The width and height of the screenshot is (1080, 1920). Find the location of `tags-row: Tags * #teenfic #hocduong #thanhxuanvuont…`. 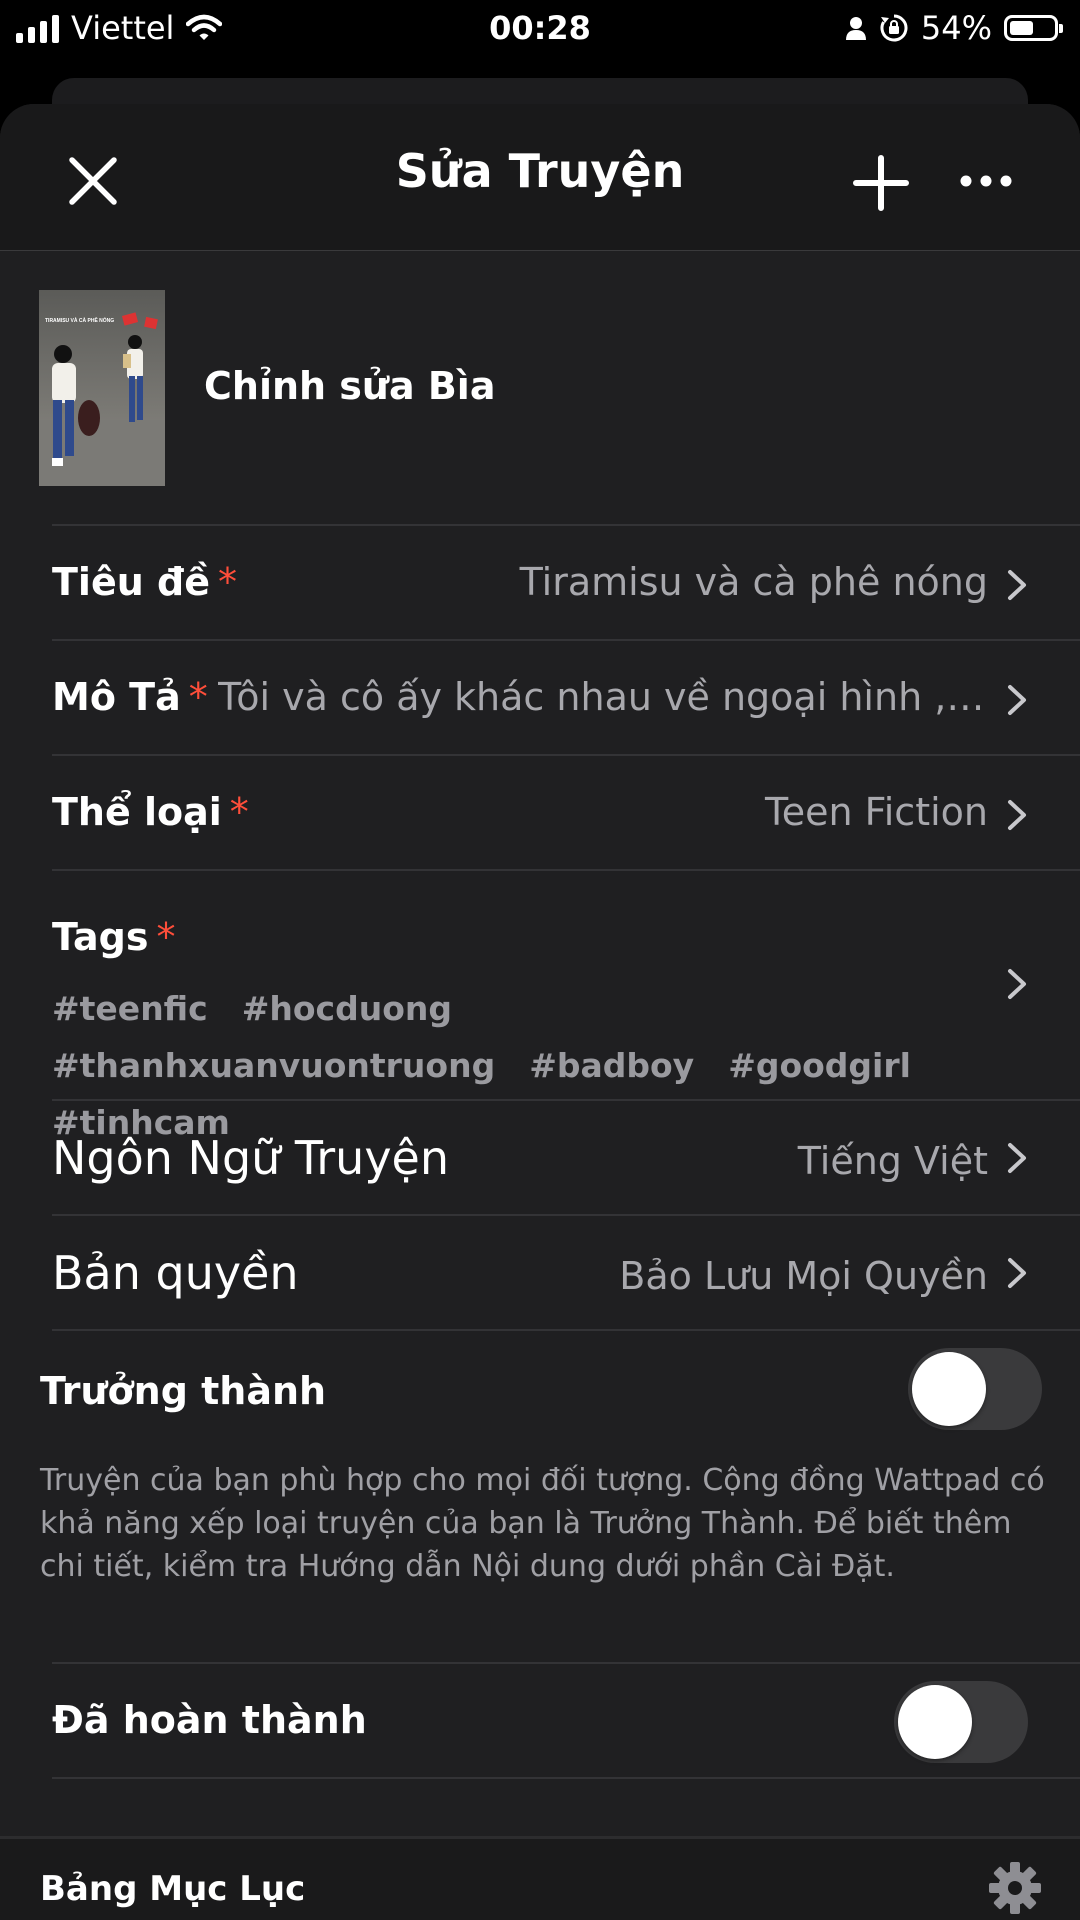

tags-row: Tags * #teenfic #hocduong #thanhxuanvuont… is located at coordinates (566, 1005).